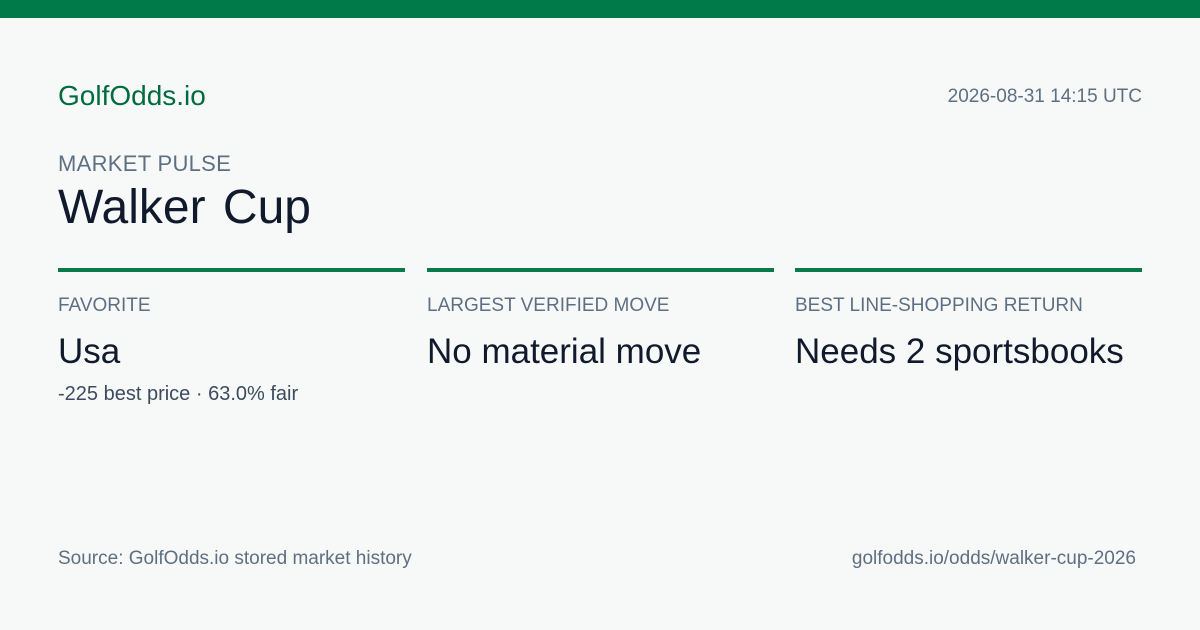  Describe the element at coordinates (145, 163) in the screenshot. I see `section-eyebrow: MARKET PULSE` at that location.